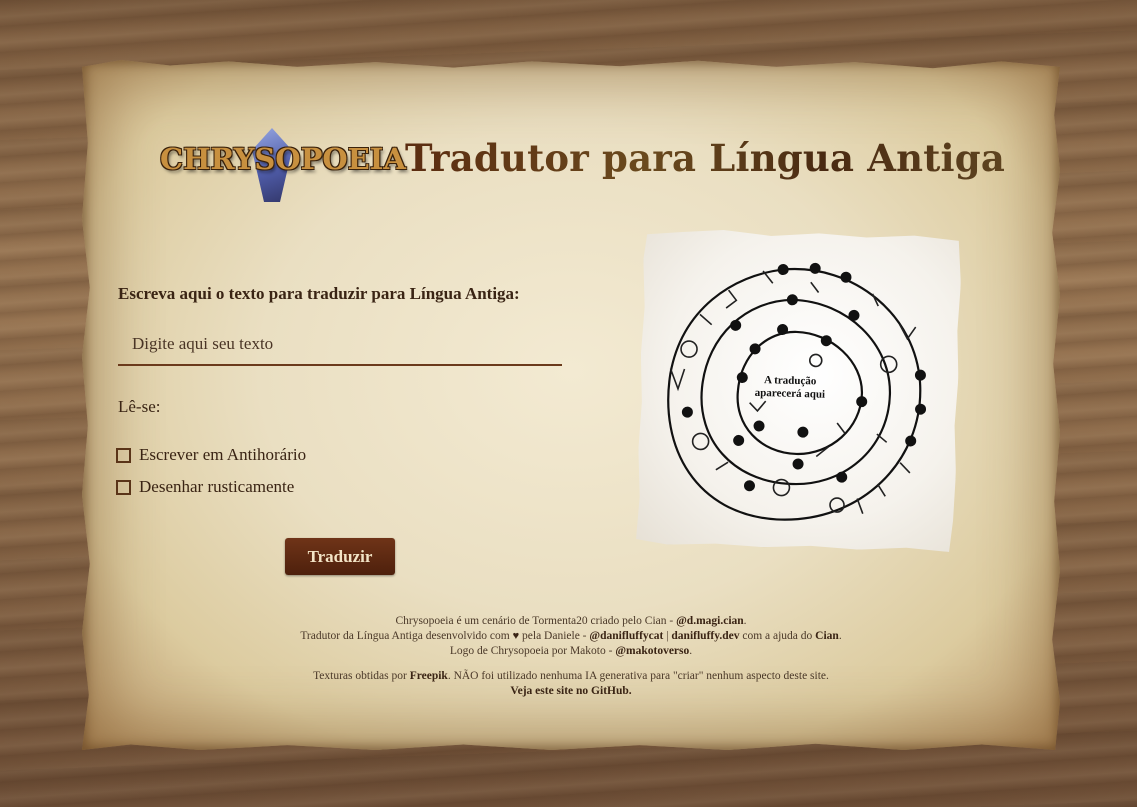 The width and height of the screenshot is (1137, 807). I want to click on translation-preview-paper: A tradução aparecerá aqui, so click(799, 390).